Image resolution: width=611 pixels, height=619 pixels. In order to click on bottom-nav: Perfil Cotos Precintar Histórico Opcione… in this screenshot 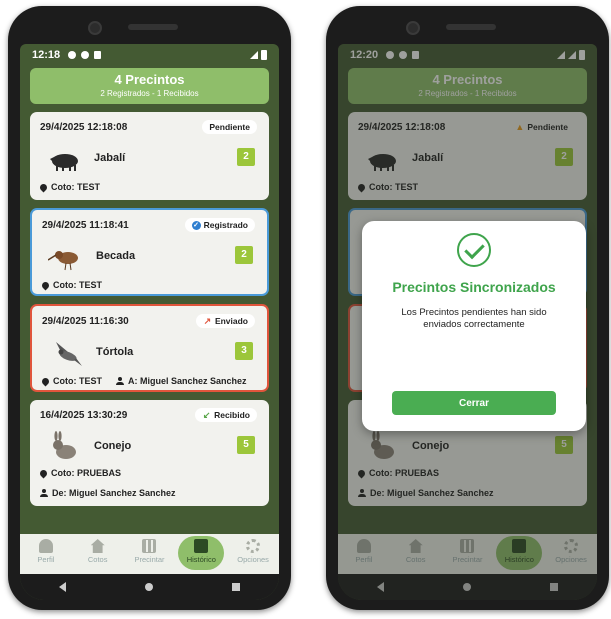, I will do `click(149, 554)`.